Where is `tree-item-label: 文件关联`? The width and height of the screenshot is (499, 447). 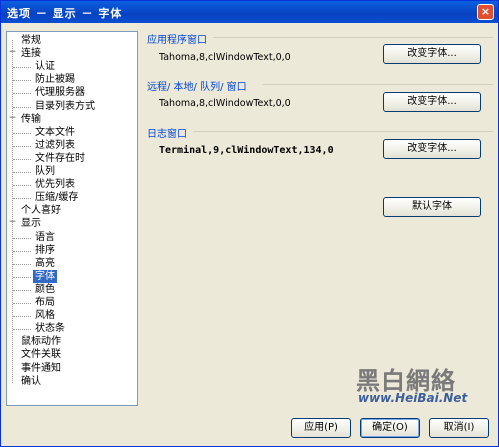
tree-item-label: 文件关联 is located at coordinates (41, 355).